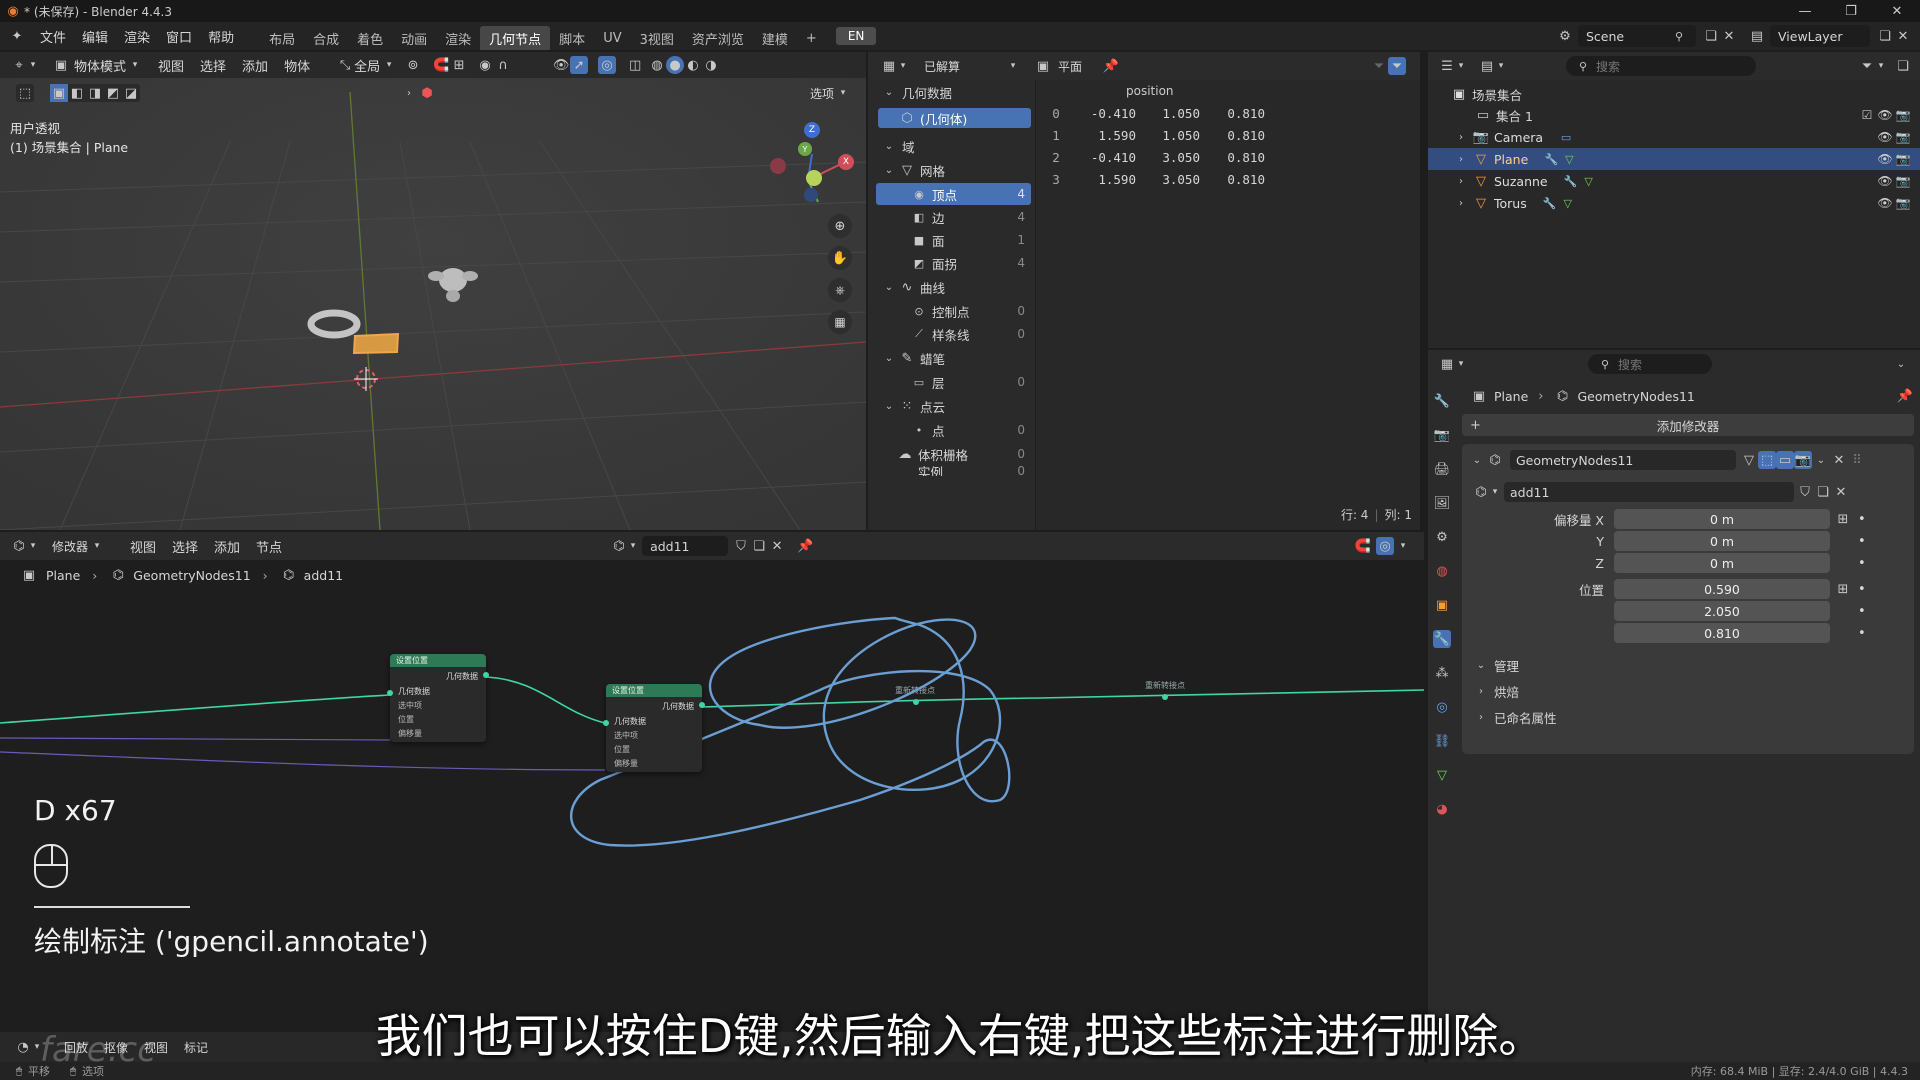 This screenshot has width=1920, height=1080. What do you see at coordinates (1722, 519) in the screenshot?
I see `offset-x-field: 0 m` at bounding box center [1722, 519].